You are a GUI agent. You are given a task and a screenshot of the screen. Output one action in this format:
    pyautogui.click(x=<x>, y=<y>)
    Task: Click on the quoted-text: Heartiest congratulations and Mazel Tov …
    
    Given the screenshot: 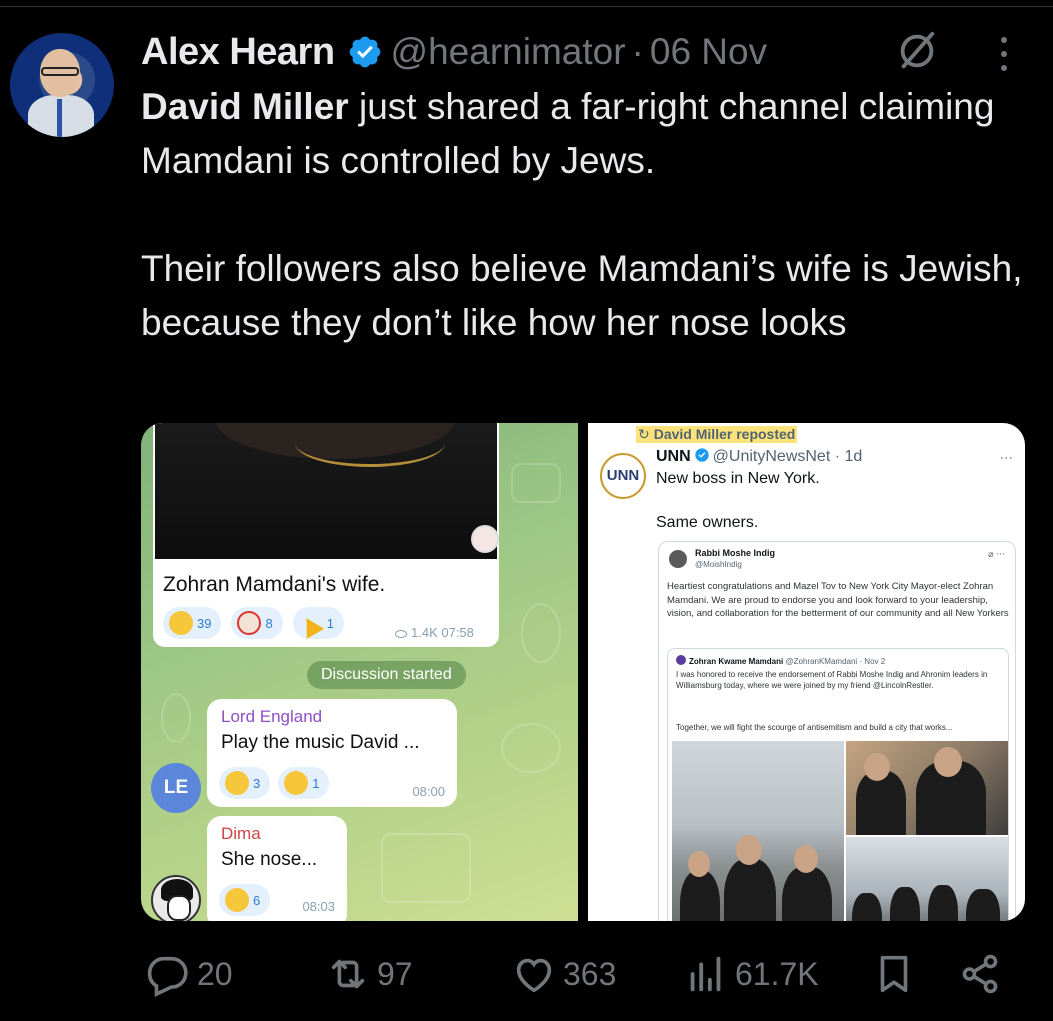 What is the action you would take?
    pyautogui.click(x=838, y=600)
    